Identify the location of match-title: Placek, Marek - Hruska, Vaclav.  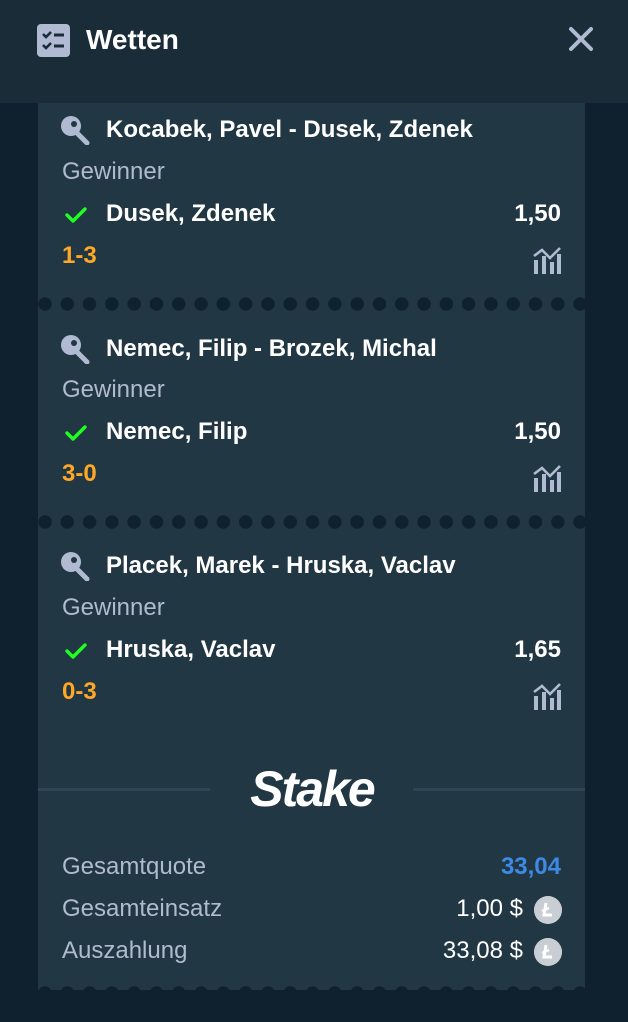
(281, 565).